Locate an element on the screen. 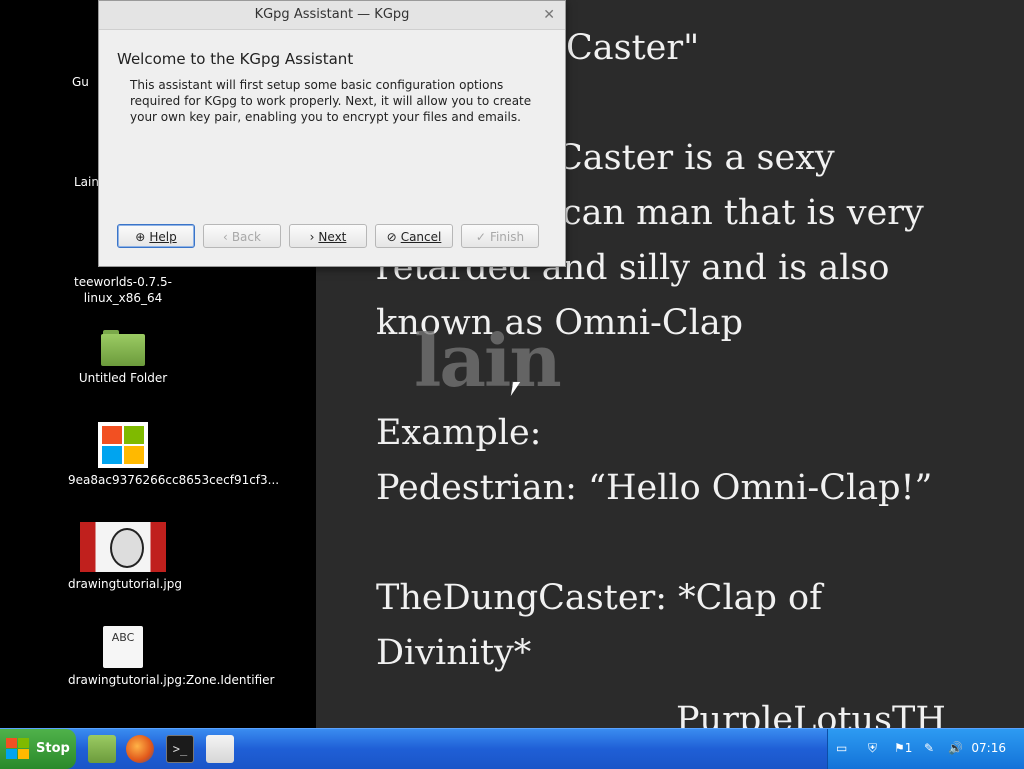 This screenshot has height=769, width=1024. volume-icon: 🔊 is located at coordinates (955, 748).